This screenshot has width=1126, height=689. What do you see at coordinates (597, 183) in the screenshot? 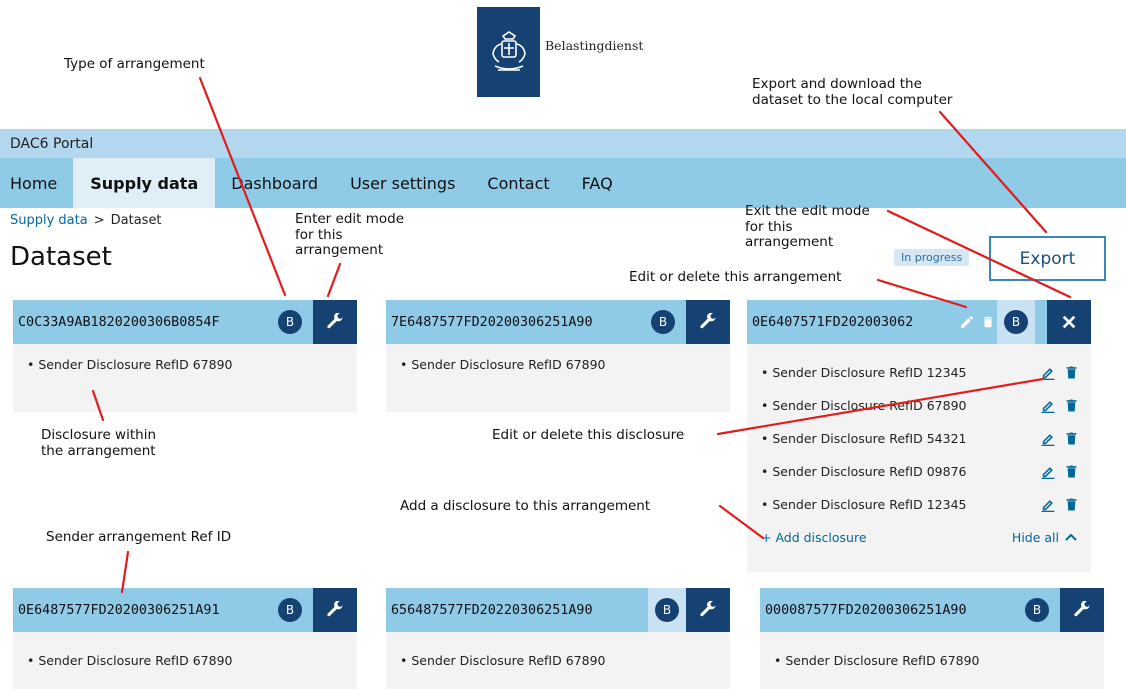
I see `nav-faq: FAQ` at bounding box center [597, 183].